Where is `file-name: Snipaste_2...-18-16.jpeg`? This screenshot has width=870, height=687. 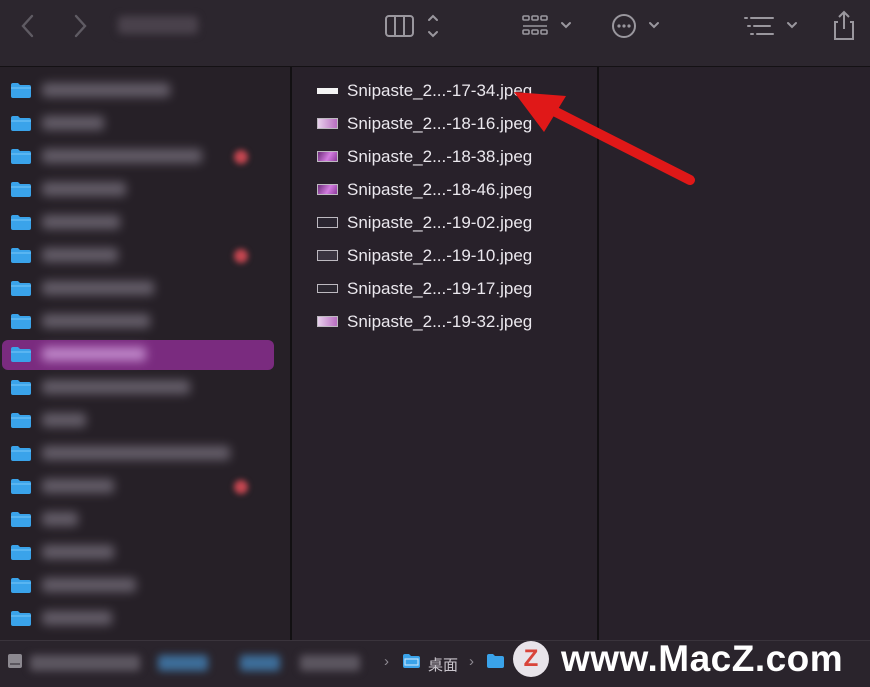 file-name: Snipaste_2...-18-16.jpeg is located at coordinates (440, 123).